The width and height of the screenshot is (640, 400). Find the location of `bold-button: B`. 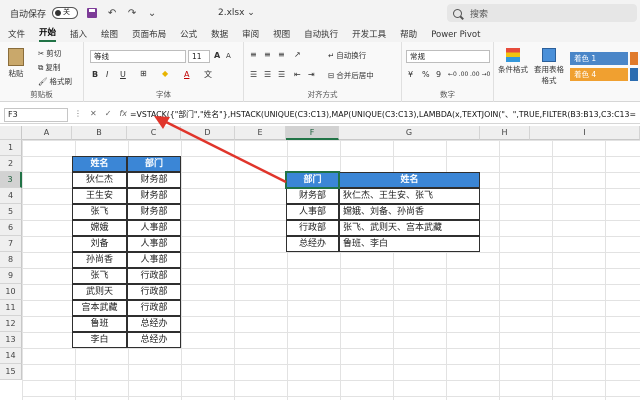

bold-button: B is located at coordinates (95, 74).